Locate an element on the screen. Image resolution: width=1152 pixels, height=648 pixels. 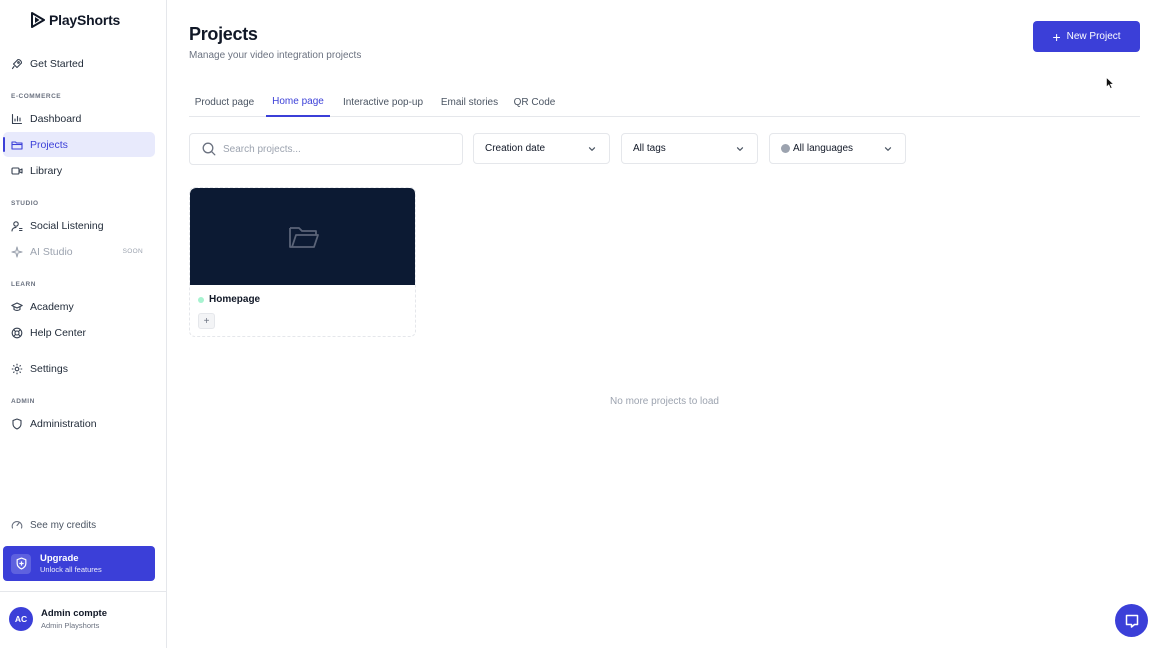
shield-icon is located at coordinates (17, 423).